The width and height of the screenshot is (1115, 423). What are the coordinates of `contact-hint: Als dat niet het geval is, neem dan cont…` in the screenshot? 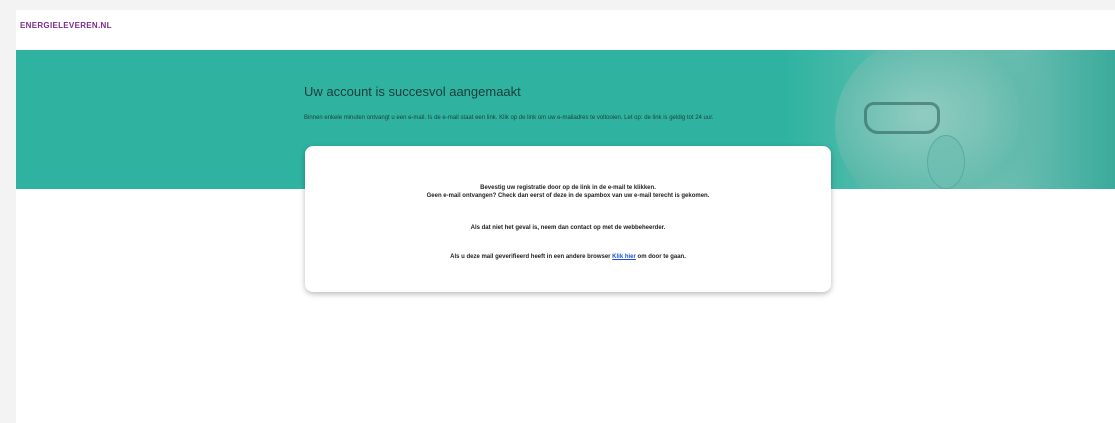 It's located at (568, 228).